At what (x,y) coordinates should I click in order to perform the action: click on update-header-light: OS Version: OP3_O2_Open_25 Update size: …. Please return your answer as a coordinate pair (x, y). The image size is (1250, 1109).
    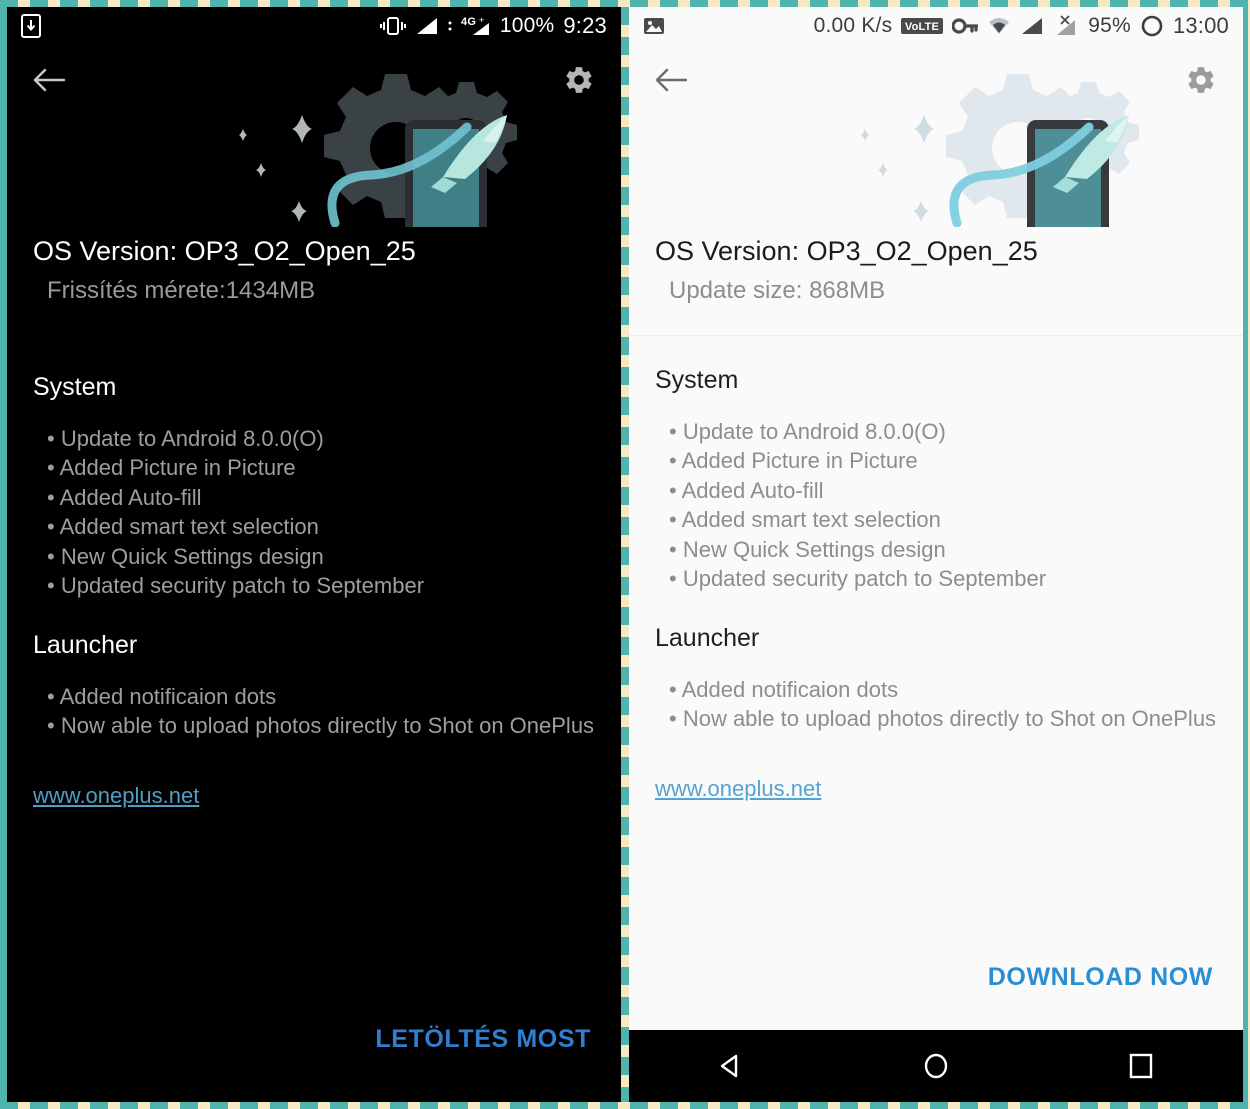
    Looking at the image, I should click on (936, 281).